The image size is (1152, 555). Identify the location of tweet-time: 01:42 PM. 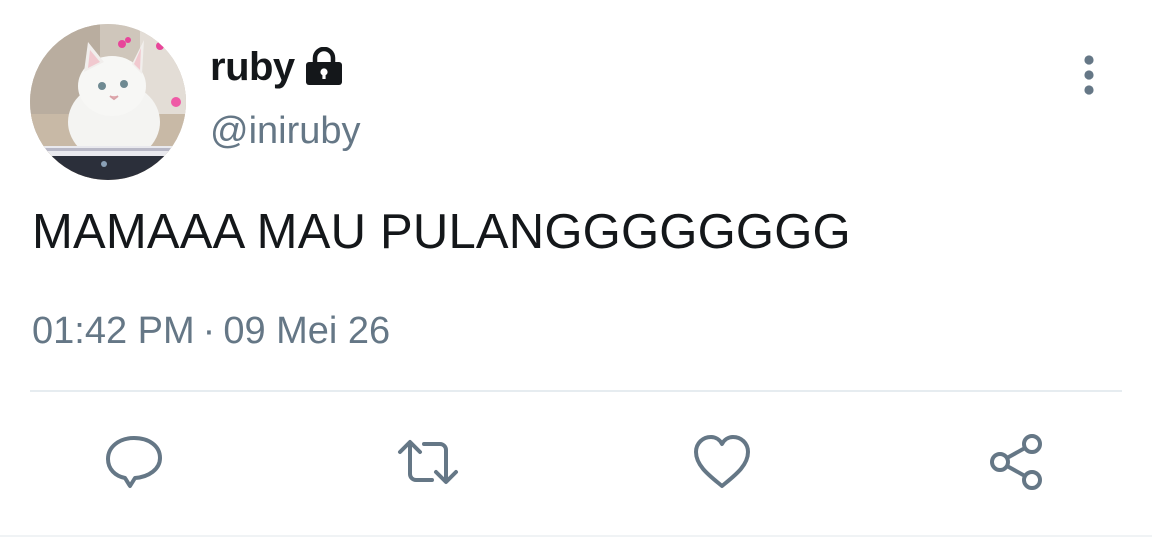
(113, 331).